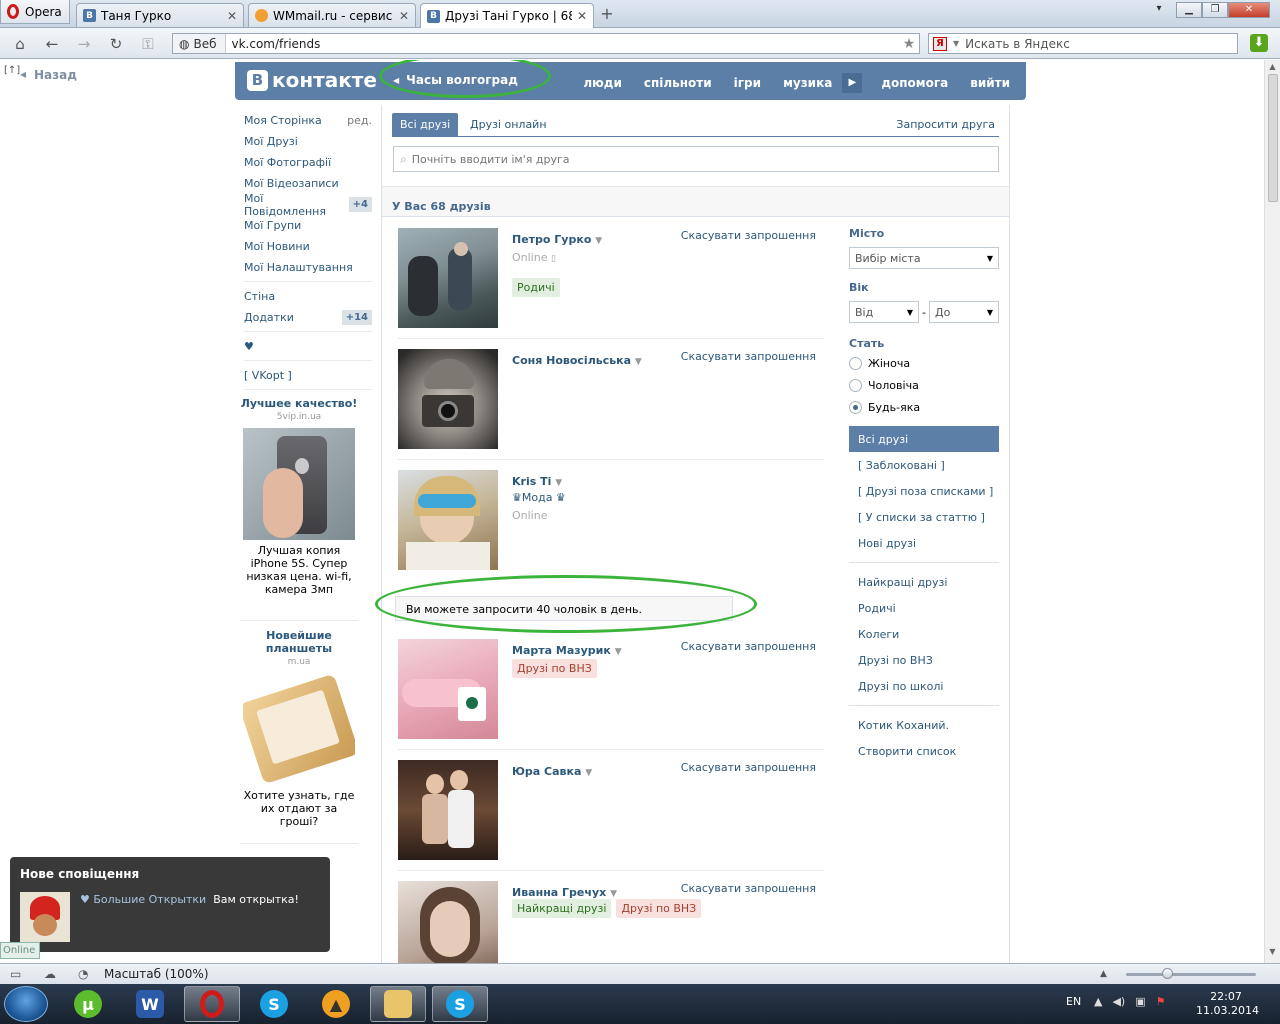 This screenshot has height=1024, width=1280. I want to click on edit-link: ред., so click(359, 120).